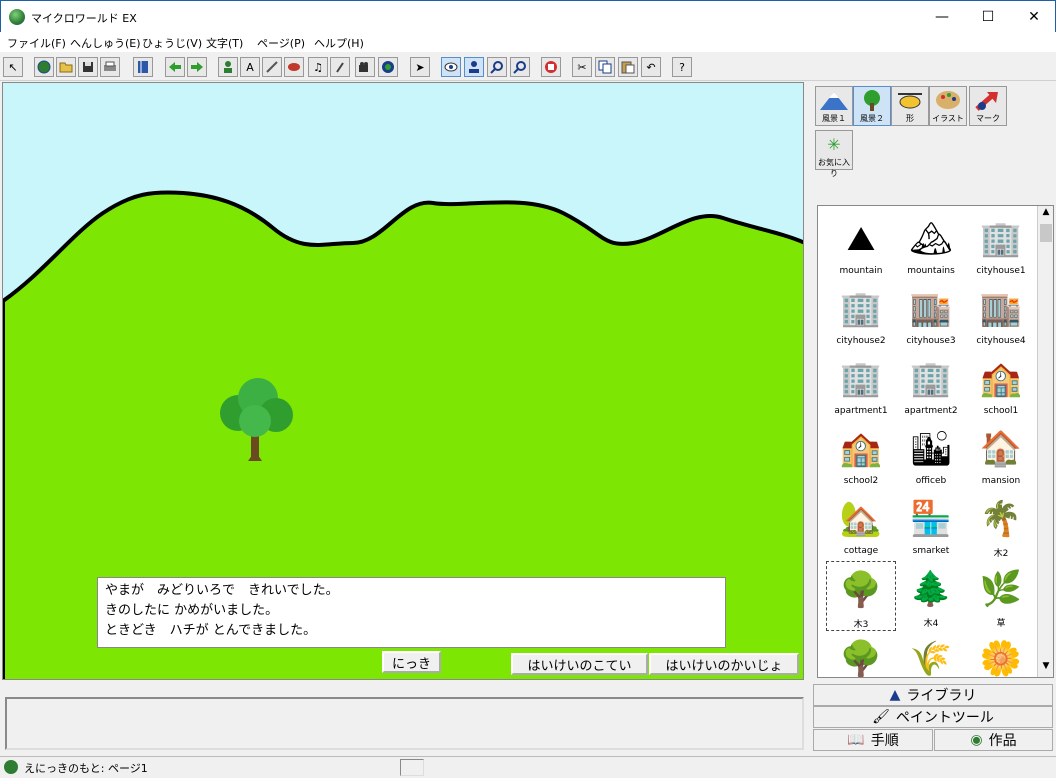  Describe the element at coordinates (497, 67) in the screenshot. I see `zoom-in-icon` at that location.